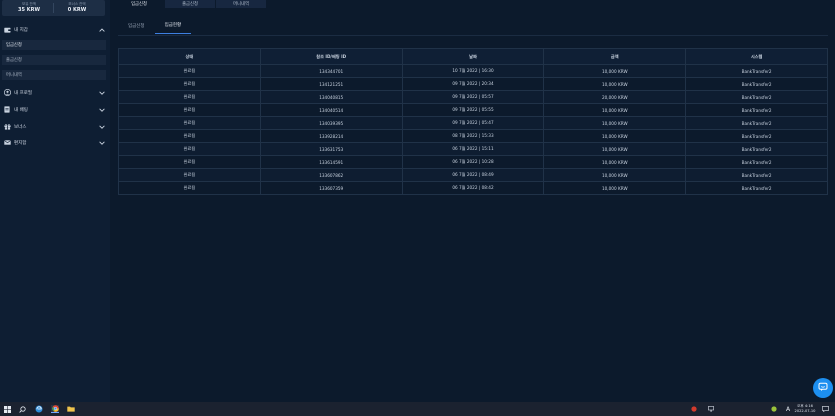 This screenshot has height=416, width=835. I want to click on sub-tabs: 입금신청 입금현황, so click(155, 26).